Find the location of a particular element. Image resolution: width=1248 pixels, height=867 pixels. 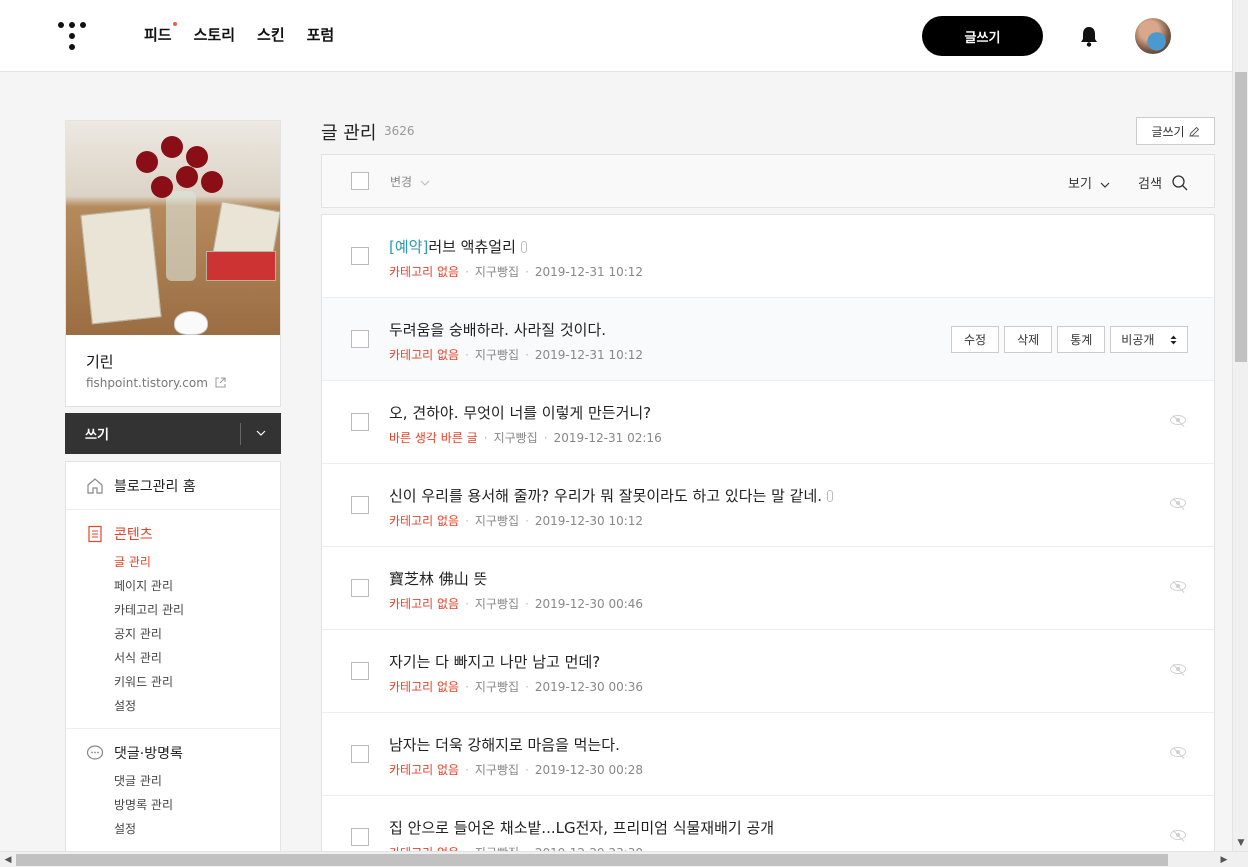

vertical-scrollbar: ▼ is located at coordinates (1240, 425).